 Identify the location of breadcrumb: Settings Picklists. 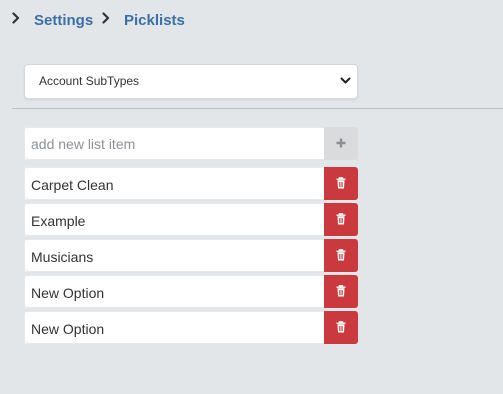
(251, 20).